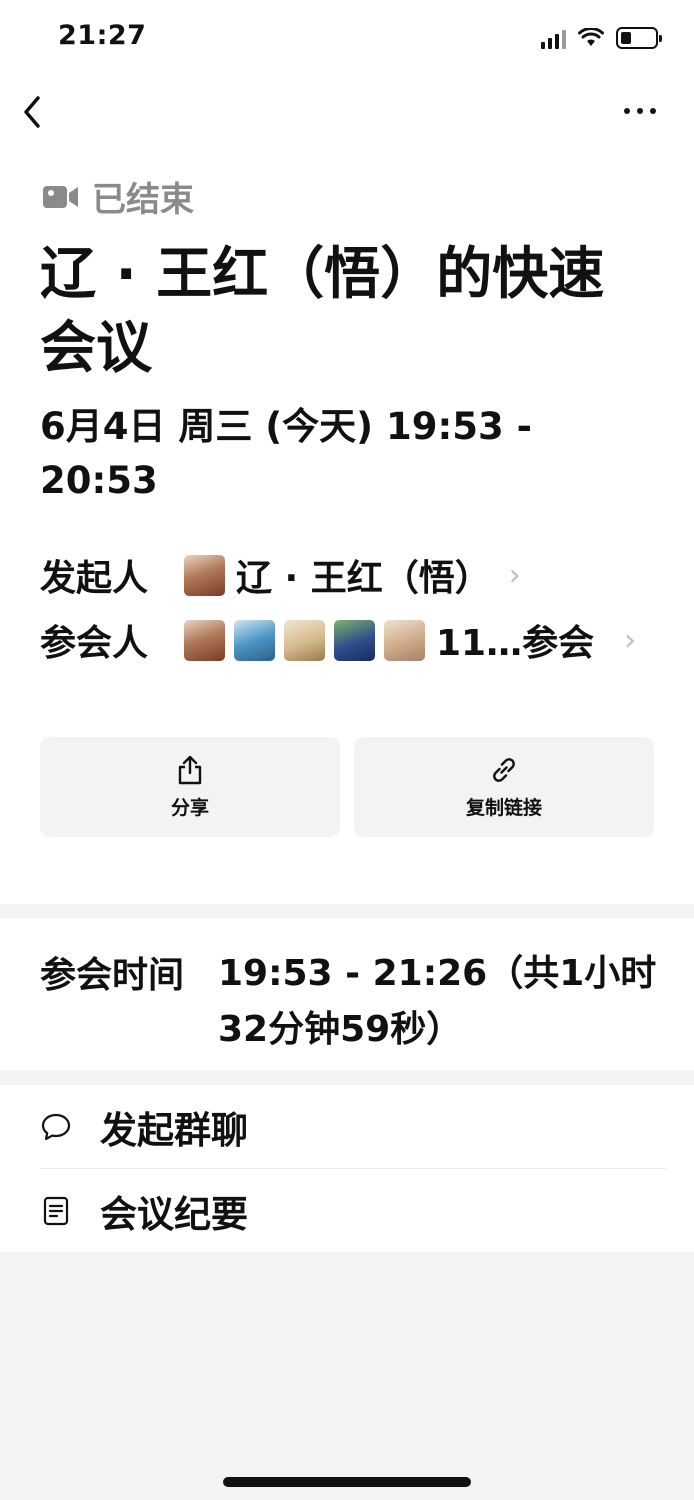 The width and height of the screenshot is (694, 1500). I want to click on menu-section: 发起群聊 会议纪要, so click(347, 1168).